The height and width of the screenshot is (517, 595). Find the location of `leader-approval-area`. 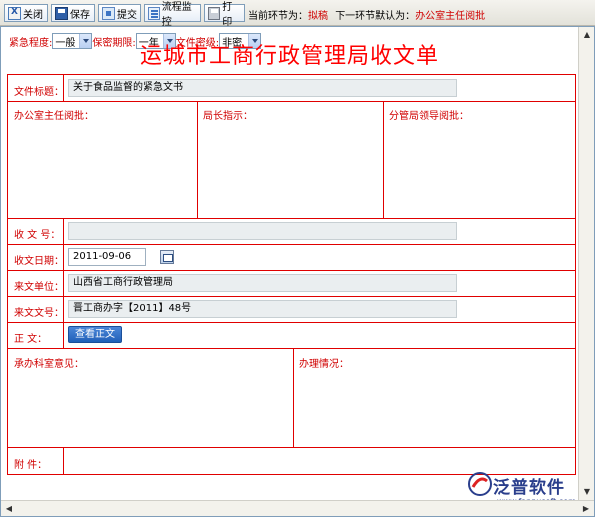

leader-approval-area is located at coordinates (479, 167).